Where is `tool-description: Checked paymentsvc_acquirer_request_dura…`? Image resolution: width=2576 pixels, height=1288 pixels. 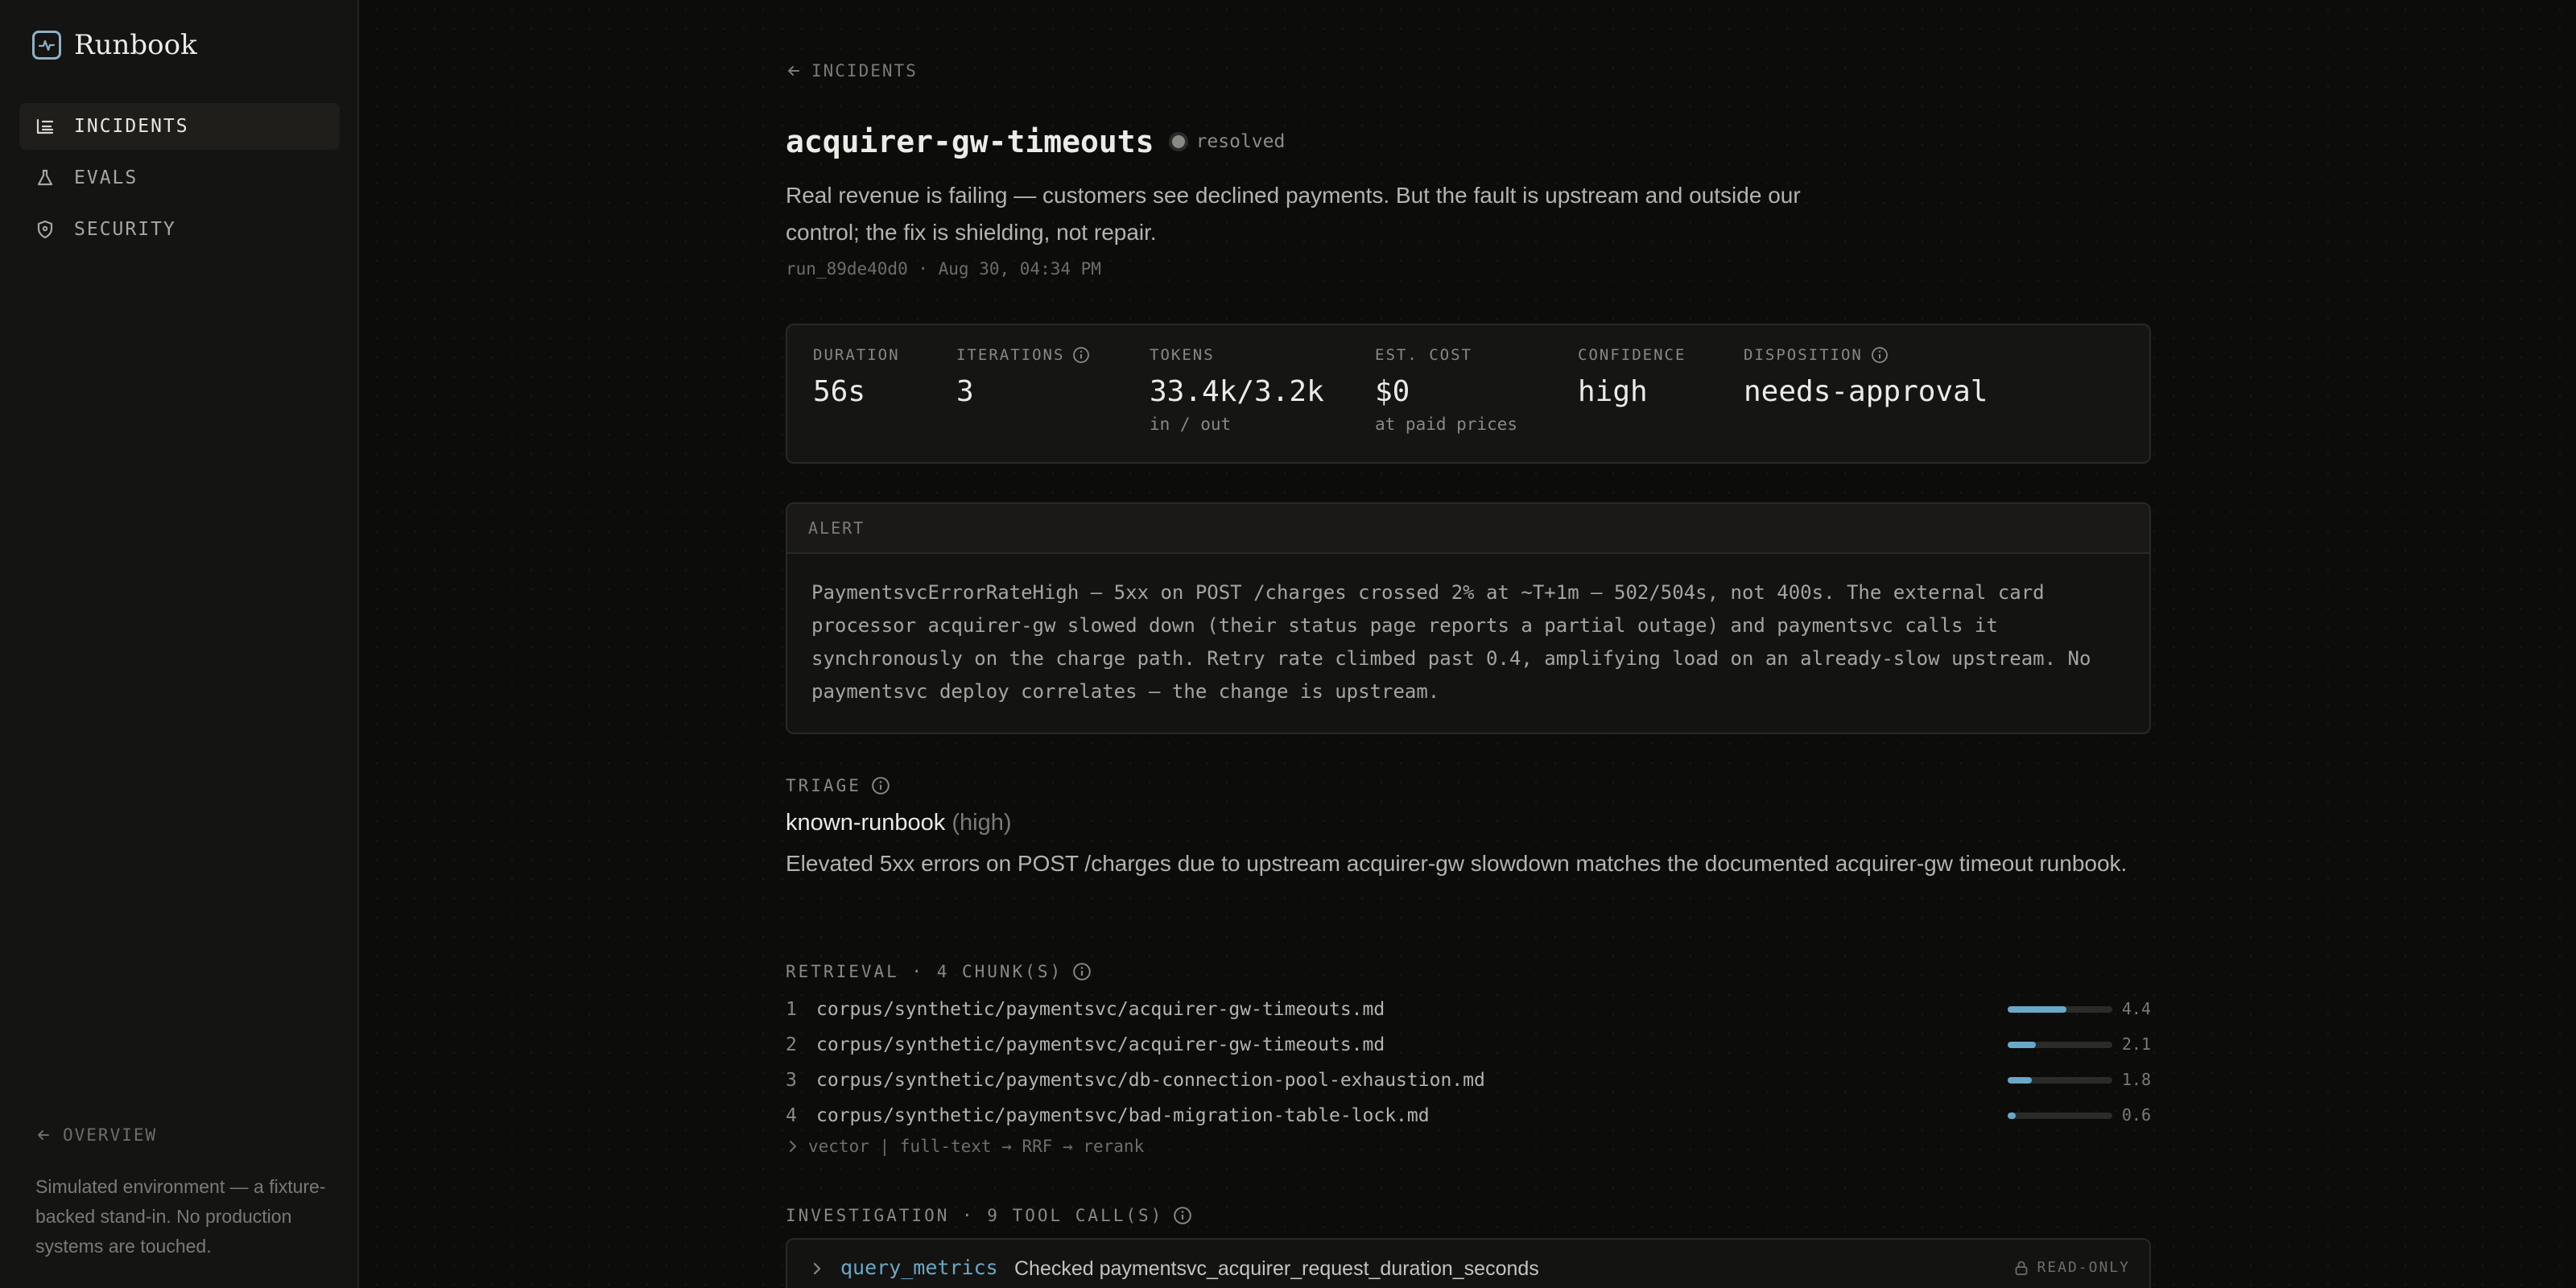
tool-description: Checked paymentsvc_acquirer_request_dura… is located at coordinates (1276, 1268).